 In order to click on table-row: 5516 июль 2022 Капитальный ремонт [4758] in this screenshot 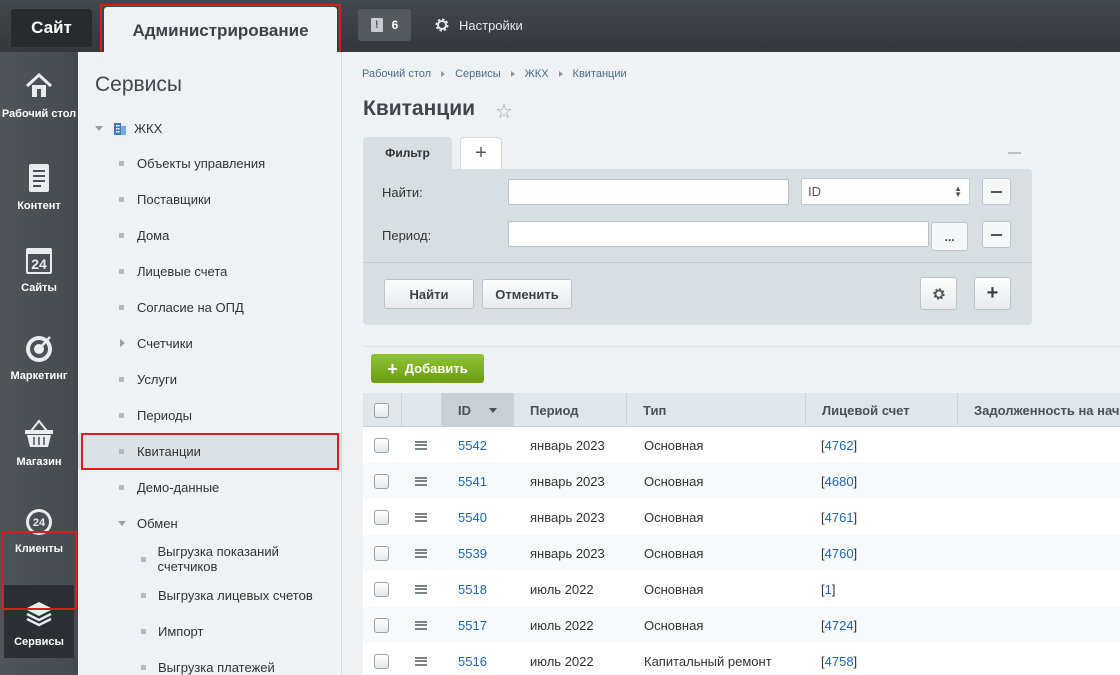, I will do `click(741, 659)`.